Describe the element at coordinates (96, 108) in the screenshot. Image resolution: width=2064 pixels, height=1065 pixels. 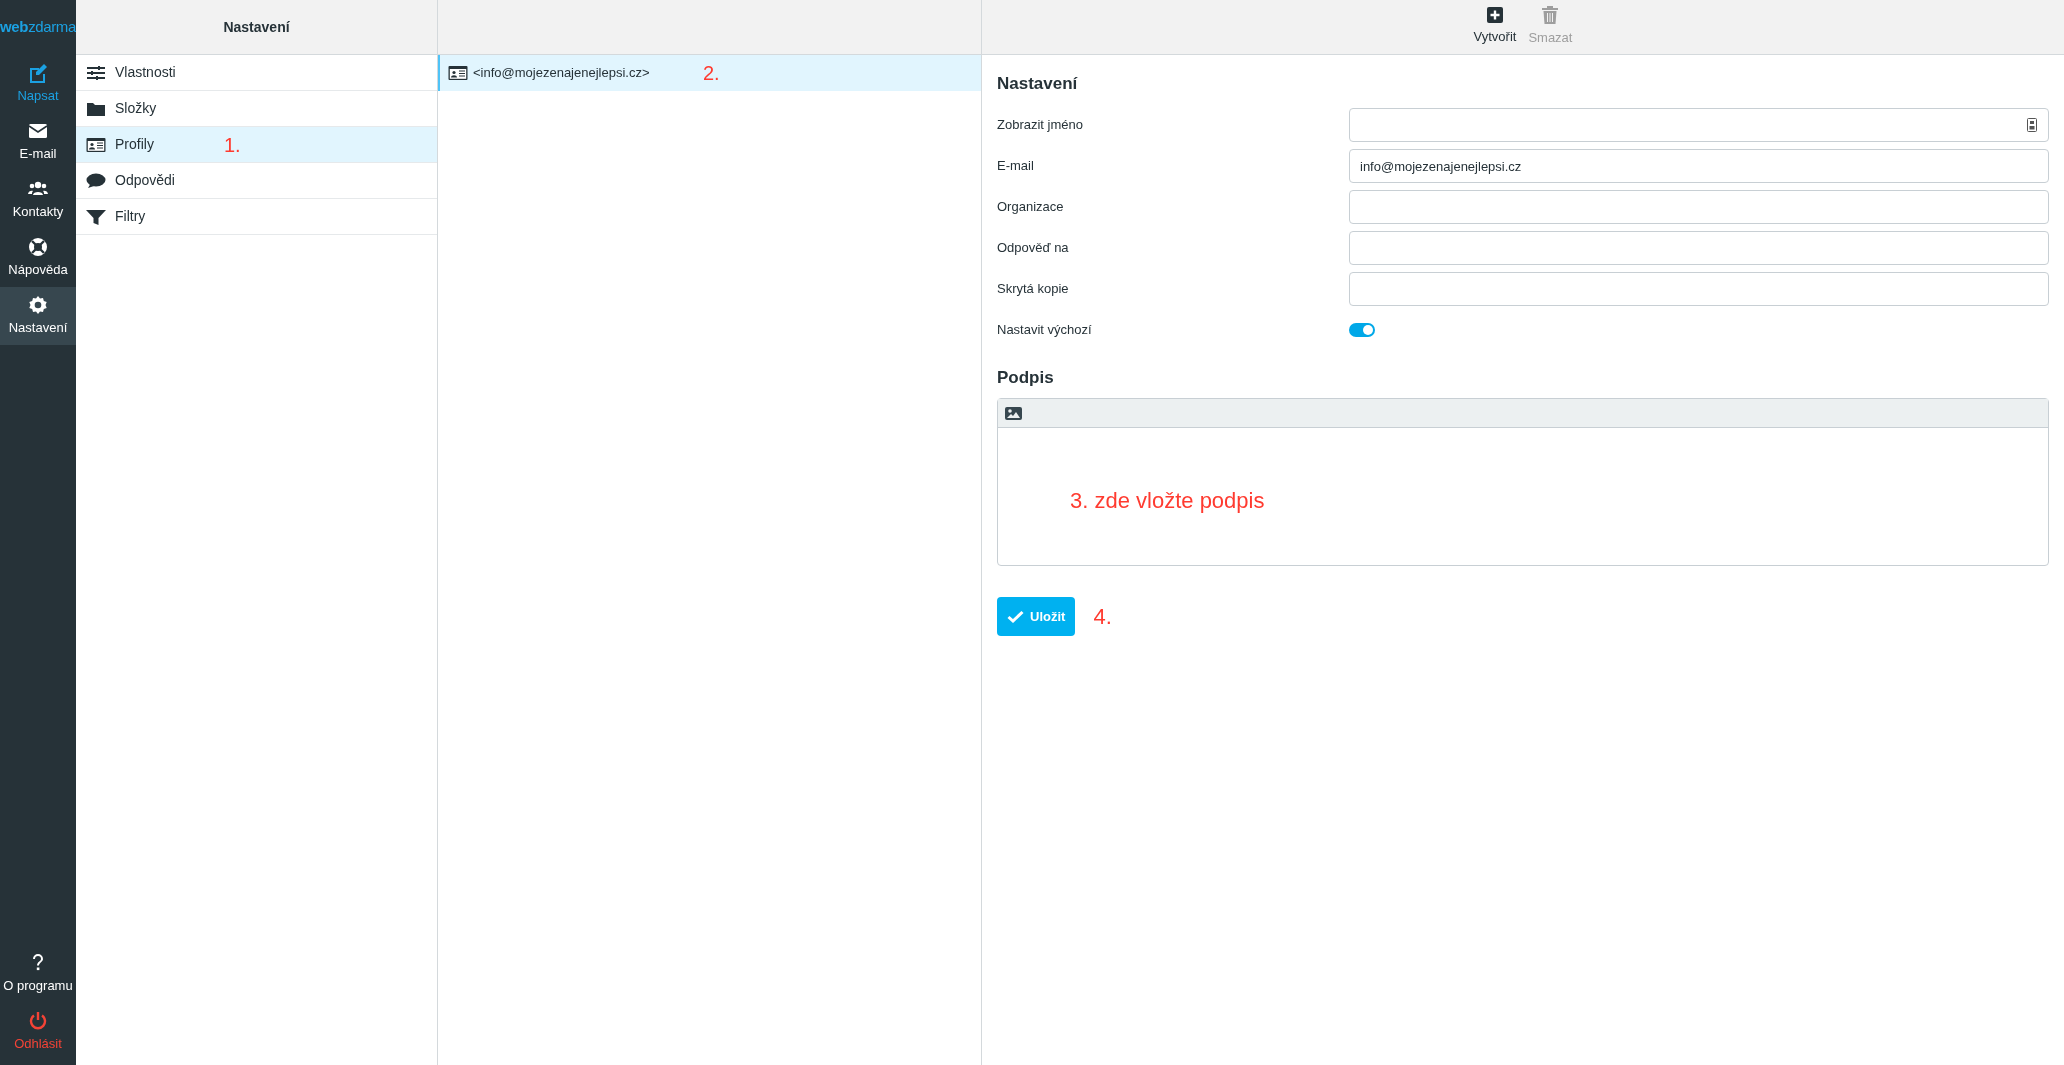
I see `folder-icon` at that location.